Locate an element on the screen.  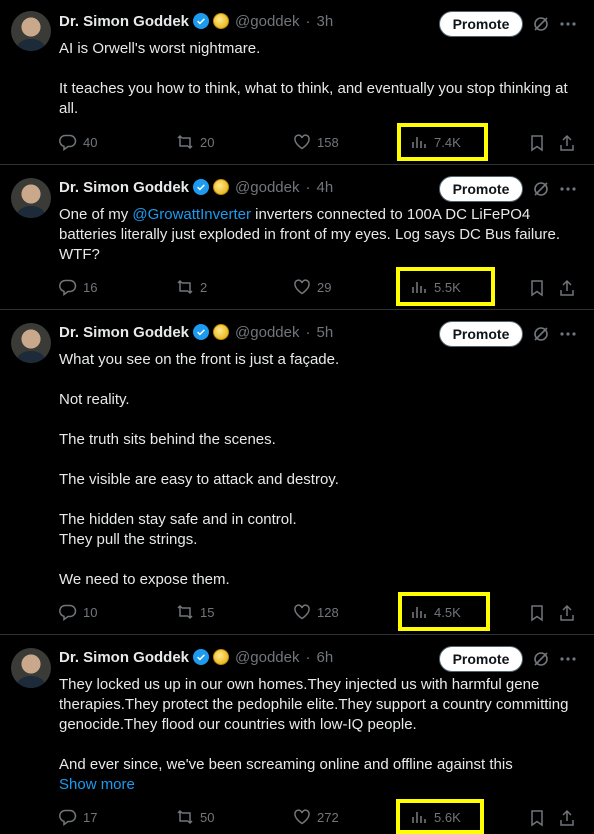
repost-button: 50 is located at coordinates (195, 817).